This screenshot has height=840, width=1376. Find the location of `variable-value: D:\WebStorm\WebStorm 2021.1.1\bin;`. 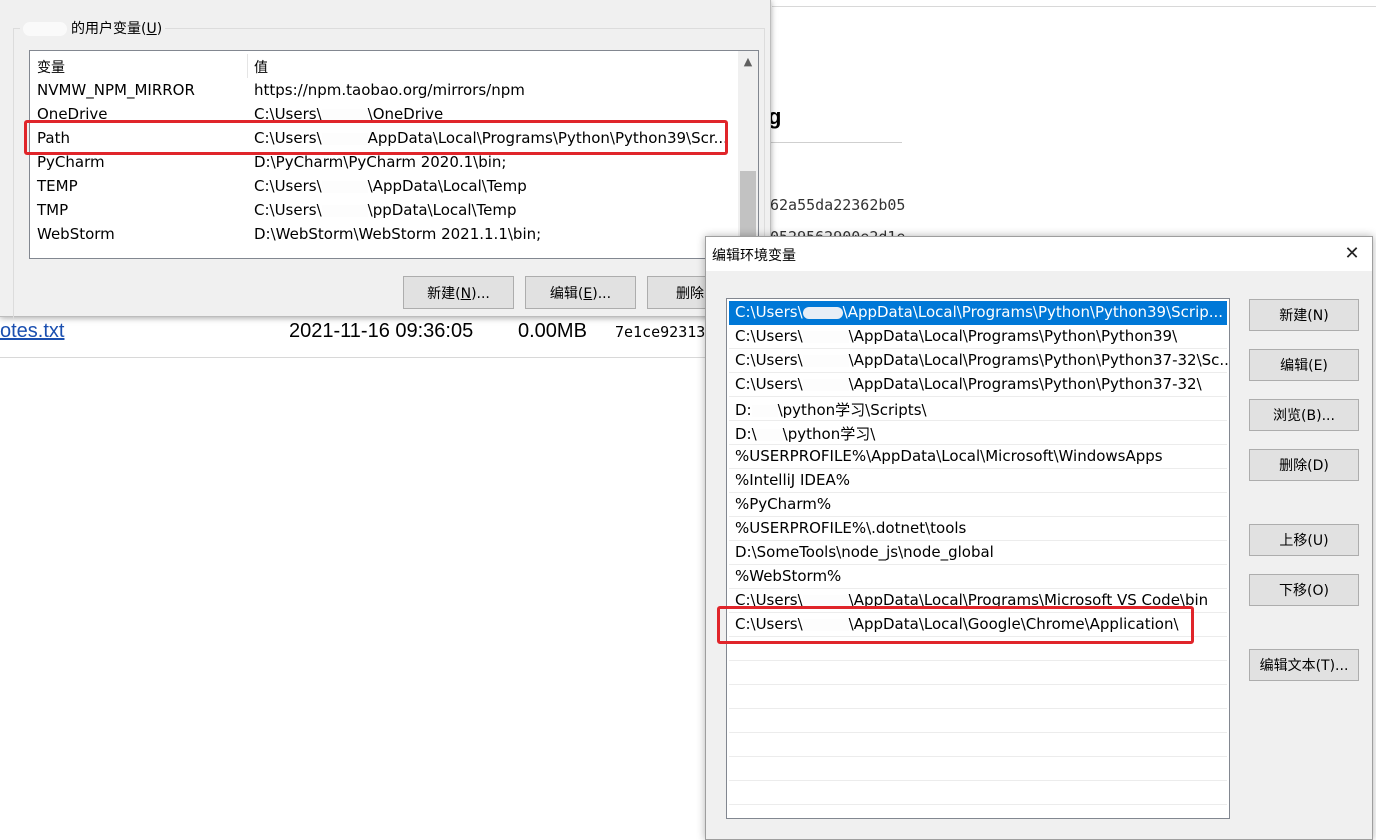

variable-value: D:\WebStorm\WebStorm 2021.1.1\bin; is located at coordinates (398, 234).